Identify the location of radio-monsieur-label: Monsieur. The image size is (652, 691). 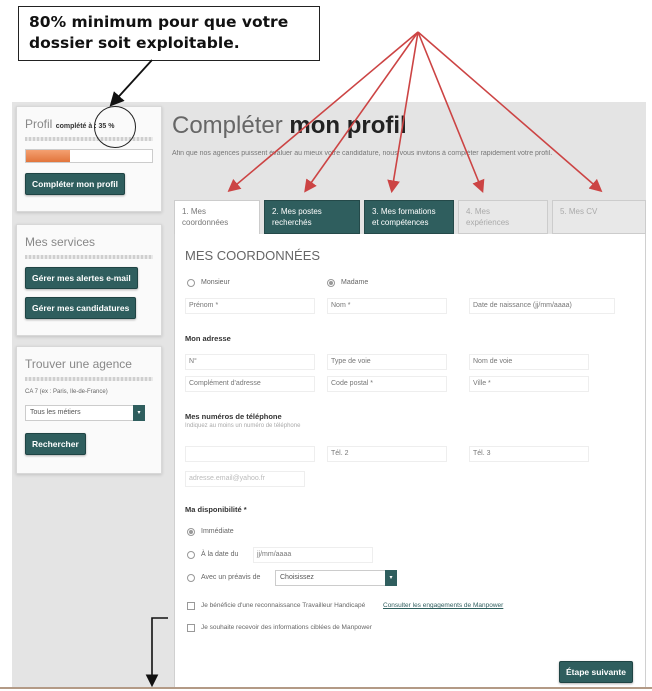
(215, 282).